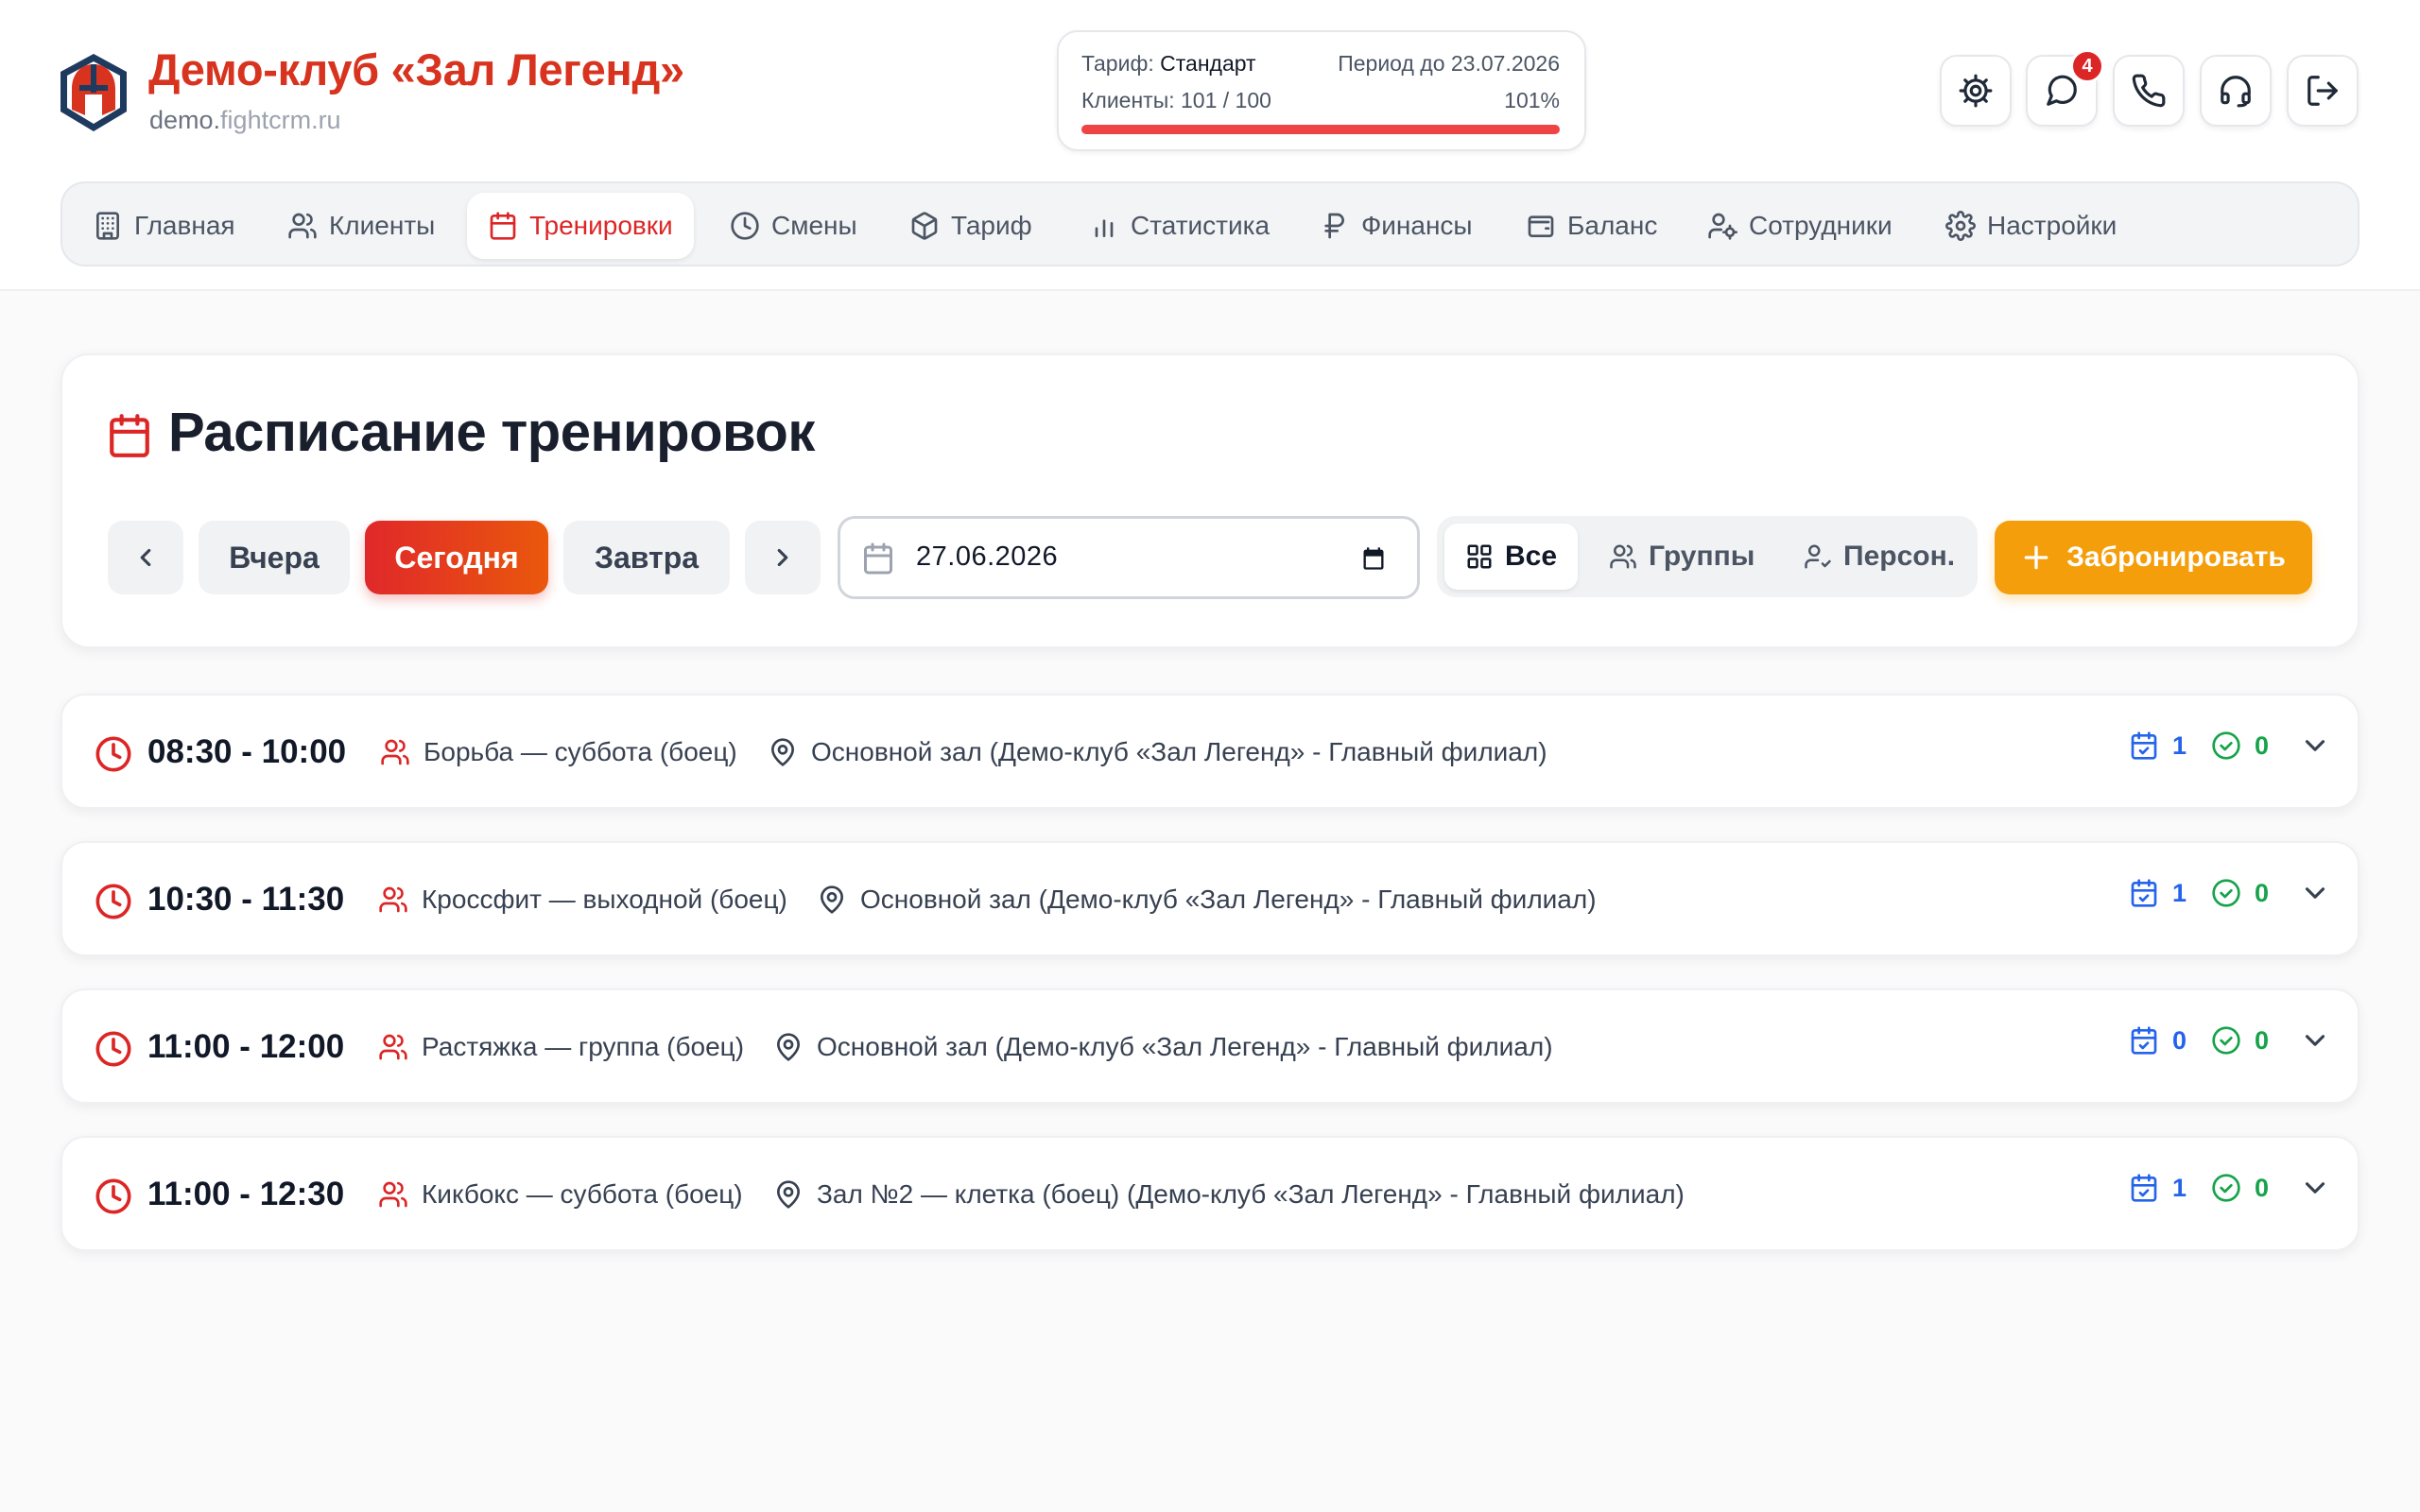  I want to click on logout-icon, so click(2323, 91).